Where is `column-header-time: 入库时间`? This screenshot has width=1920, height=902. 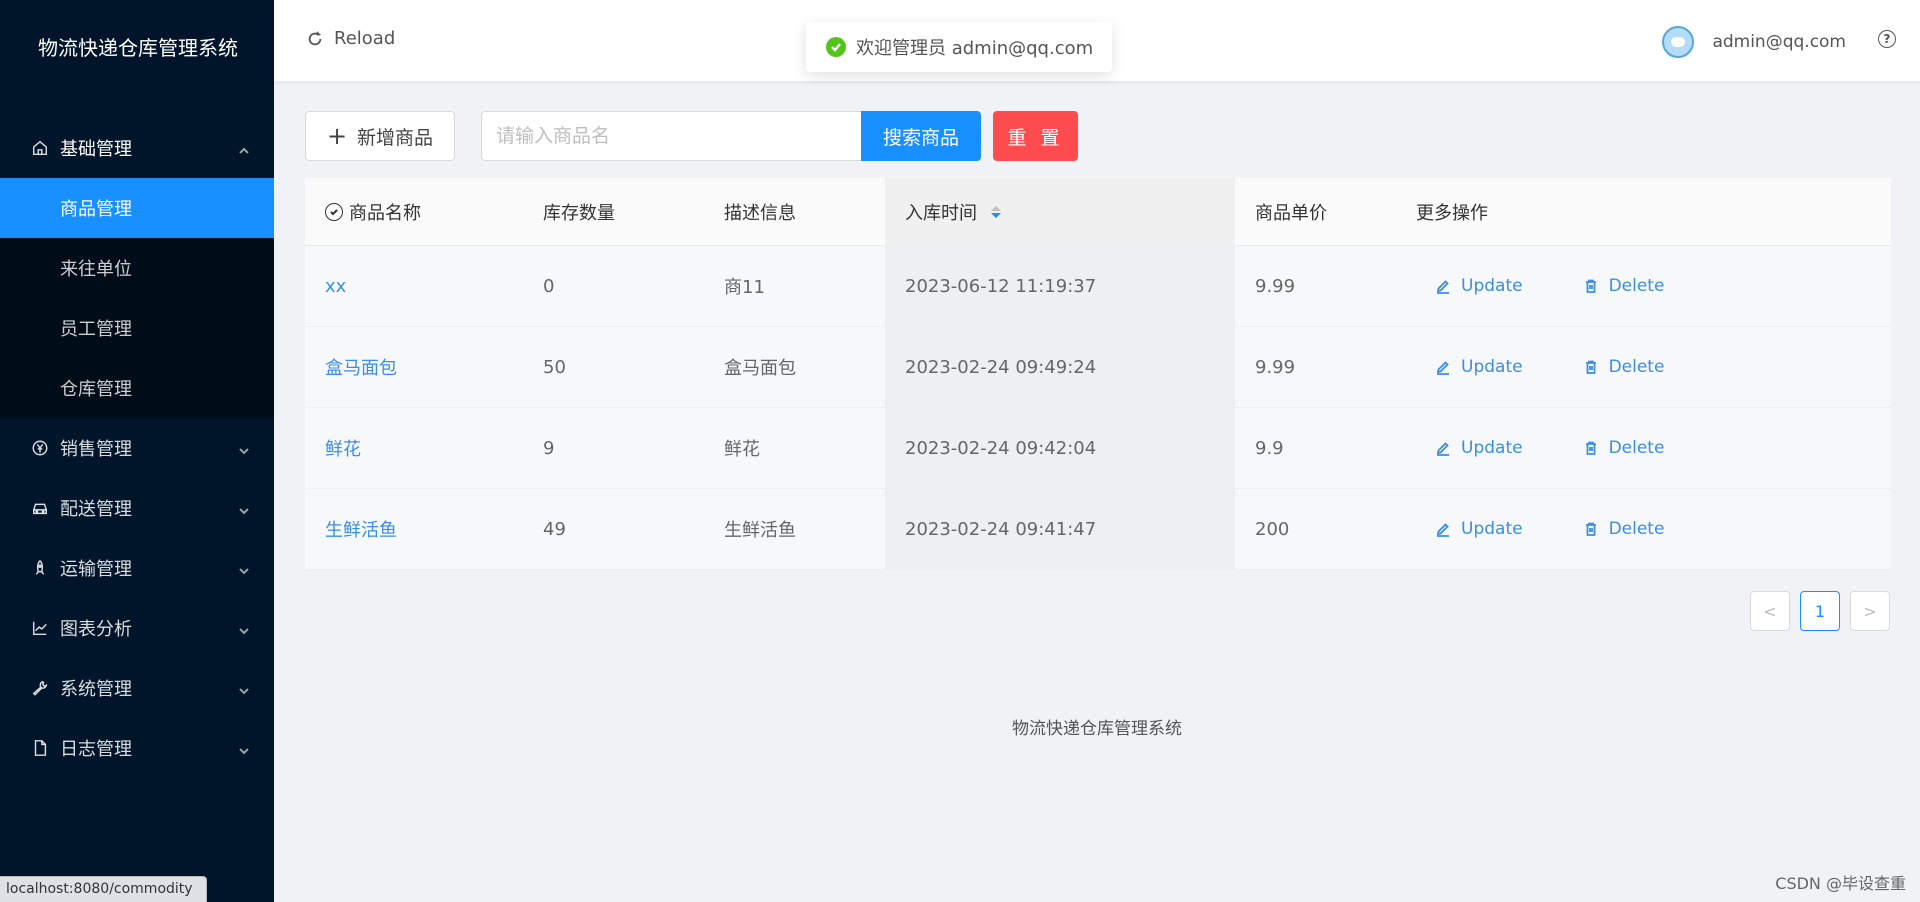 column-header-time: 入库时间 is located at coordinates (1060, 211).